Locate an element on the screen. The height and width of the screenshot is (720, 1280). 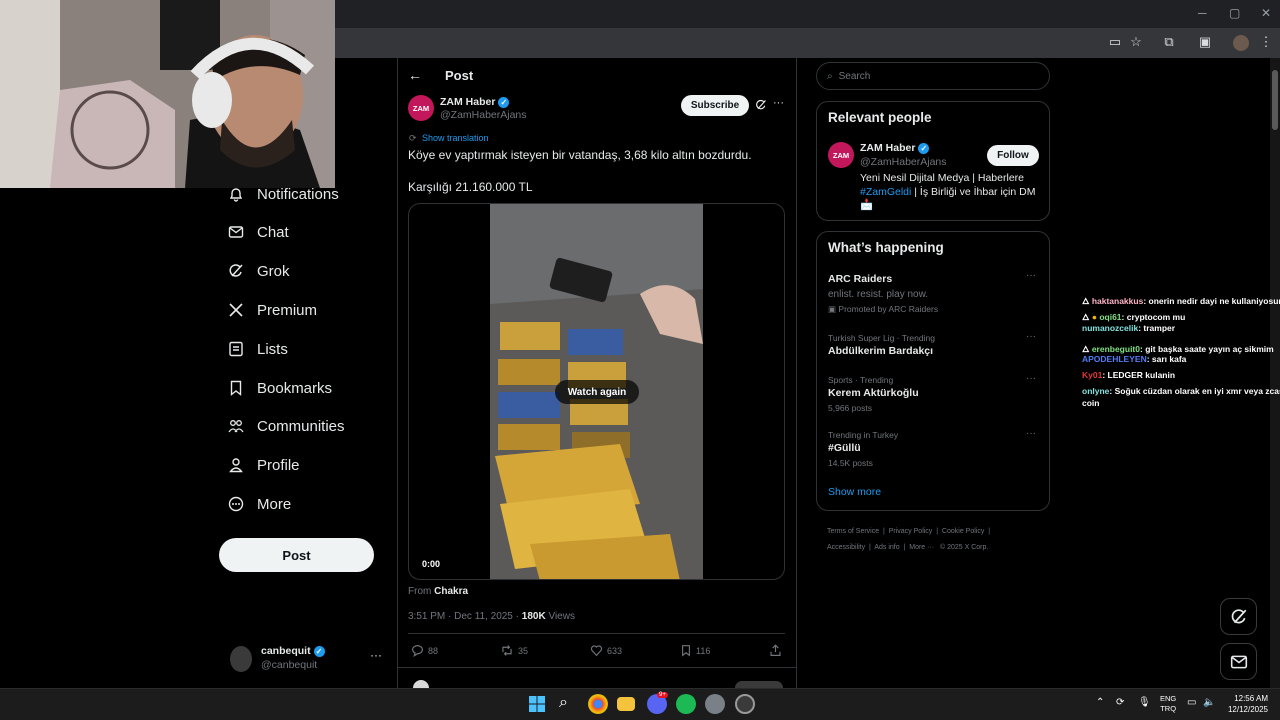
account-switcher: canbequit ✓ @canbequit ··· is located at coordinates (313, 660).